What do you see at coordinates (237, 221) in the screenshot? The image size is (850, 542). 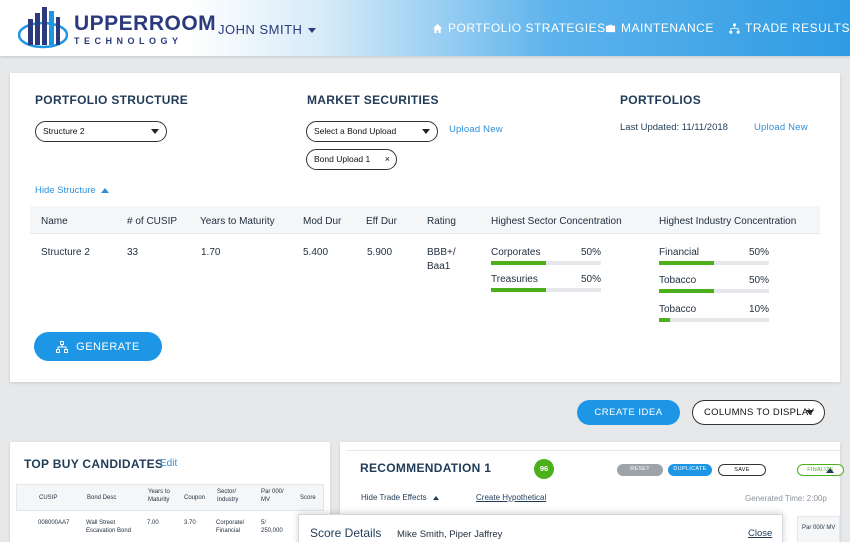 I see `col-header: Years to Maturity` at bounding box center [237, 221].